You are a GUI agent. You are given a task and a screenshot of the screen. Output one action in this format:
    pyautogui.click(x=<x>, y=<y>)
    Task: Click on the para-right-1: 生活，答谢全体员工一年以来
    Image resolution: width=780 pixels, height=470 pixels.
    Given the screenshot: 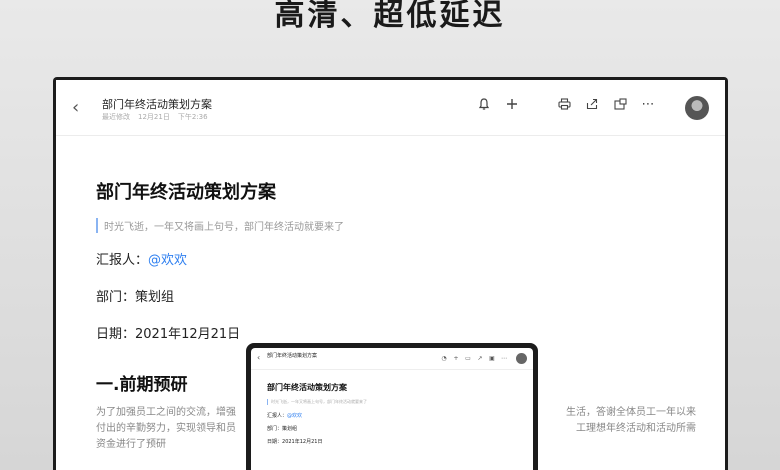 What is the action you would take?
    pyautogui.click(x=631, y=412)
    